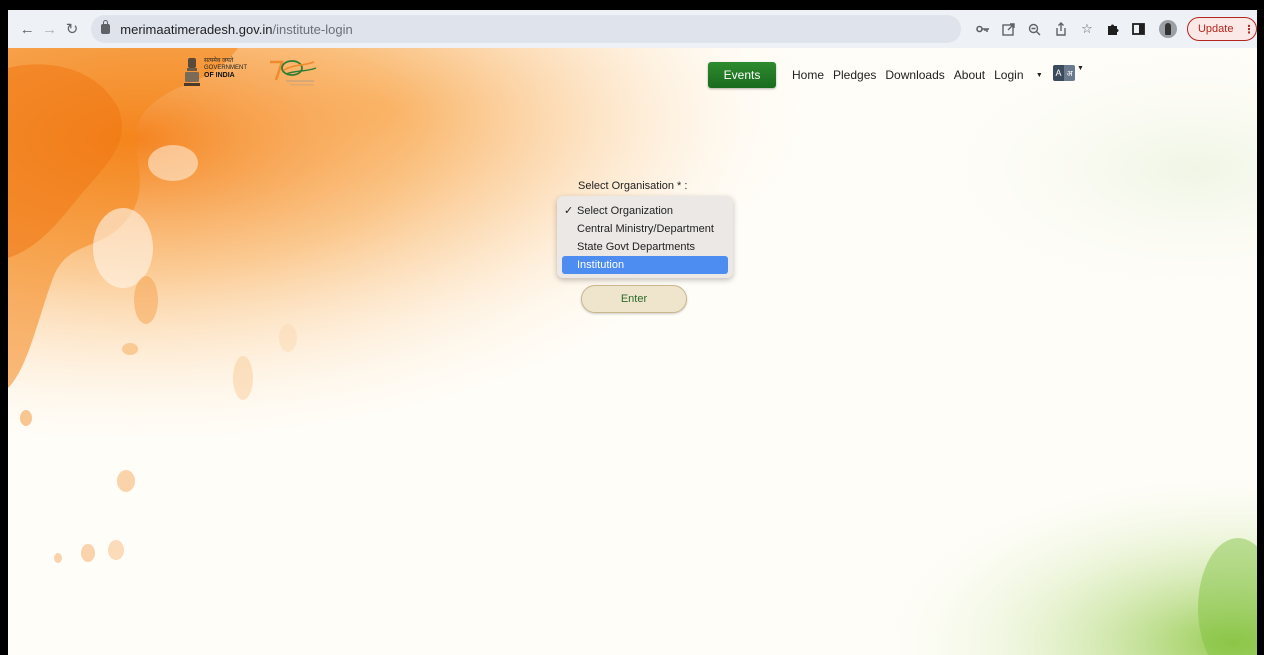 This screenshot has width=1264, height=655. I want to click on lang-hindi-glyph: अ, so click(1069, 73).